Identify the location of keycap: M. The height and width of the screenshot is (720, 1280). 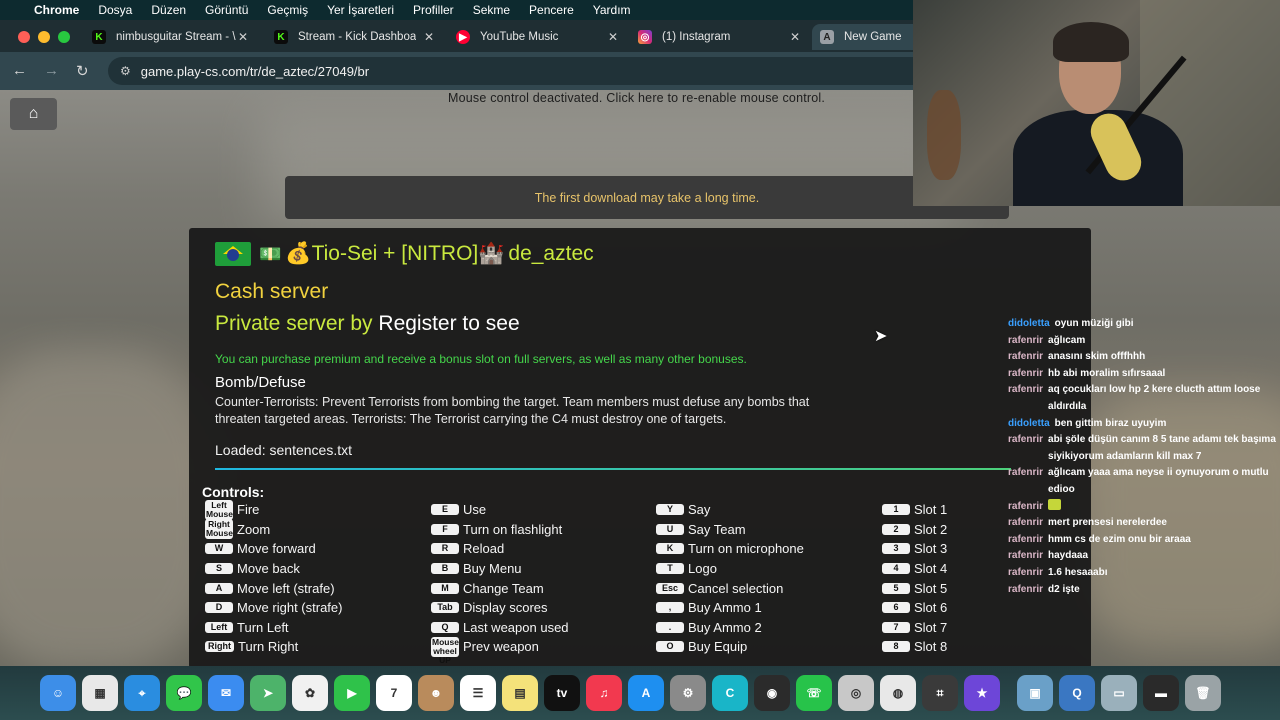
(445, 588).